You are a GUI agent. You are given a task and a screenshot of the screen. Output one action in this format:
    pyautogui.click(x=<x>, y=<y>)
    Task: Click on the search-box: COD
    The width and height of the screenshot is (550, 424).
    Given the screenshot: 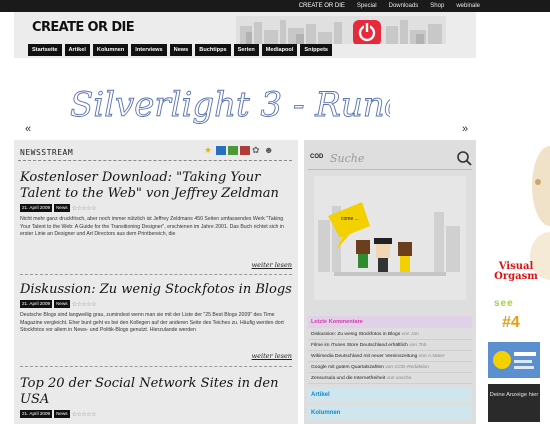 What is the action you would take?
    pyautogui.click(x=390, y=158)
    